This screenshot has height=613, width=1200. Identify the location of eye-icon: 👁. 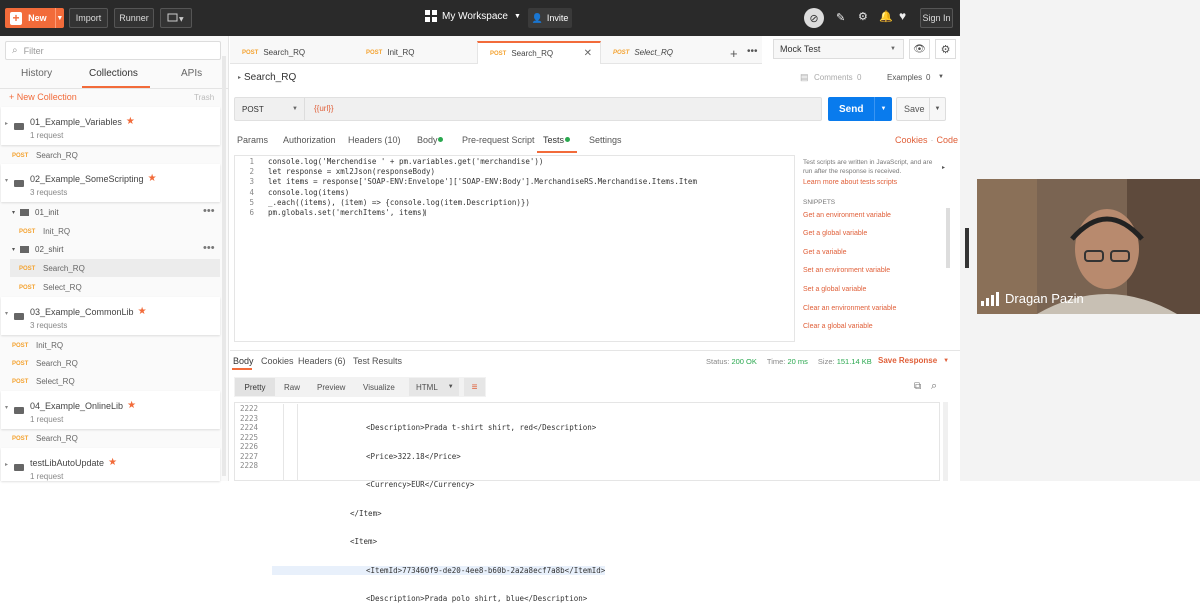
(919, 49).